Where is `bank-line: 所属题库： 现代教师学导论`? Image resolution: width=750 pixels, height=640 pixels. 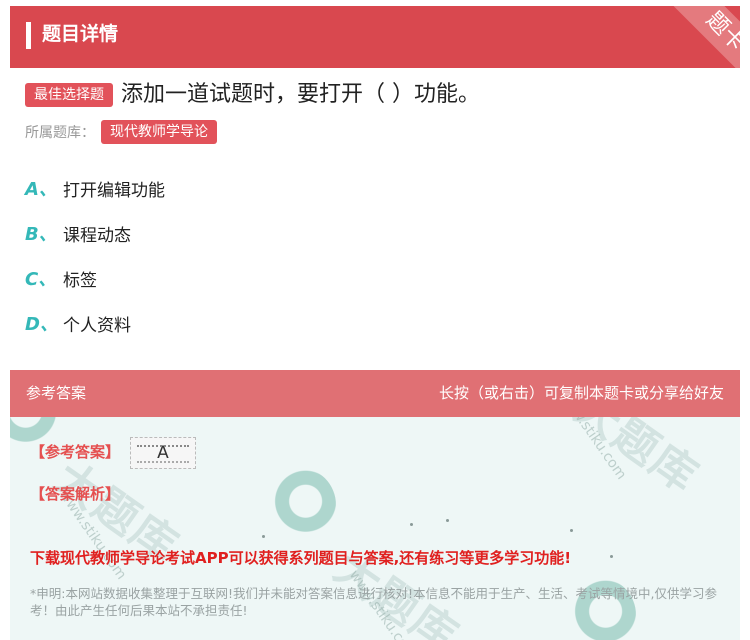 bank-line: 所属题库： 现代教师学导论 is located at coordinates (121, 132).